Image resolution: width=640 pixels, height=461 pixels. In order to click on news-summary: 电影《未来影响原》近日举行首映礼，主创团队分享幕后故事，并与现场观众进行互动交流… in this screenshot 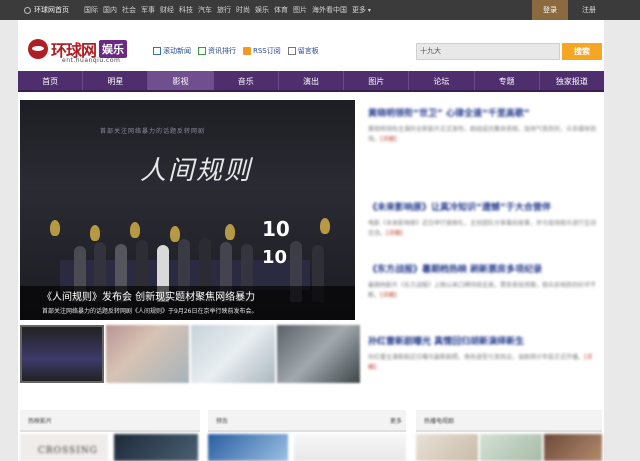, I will do `click(482, 228)`.